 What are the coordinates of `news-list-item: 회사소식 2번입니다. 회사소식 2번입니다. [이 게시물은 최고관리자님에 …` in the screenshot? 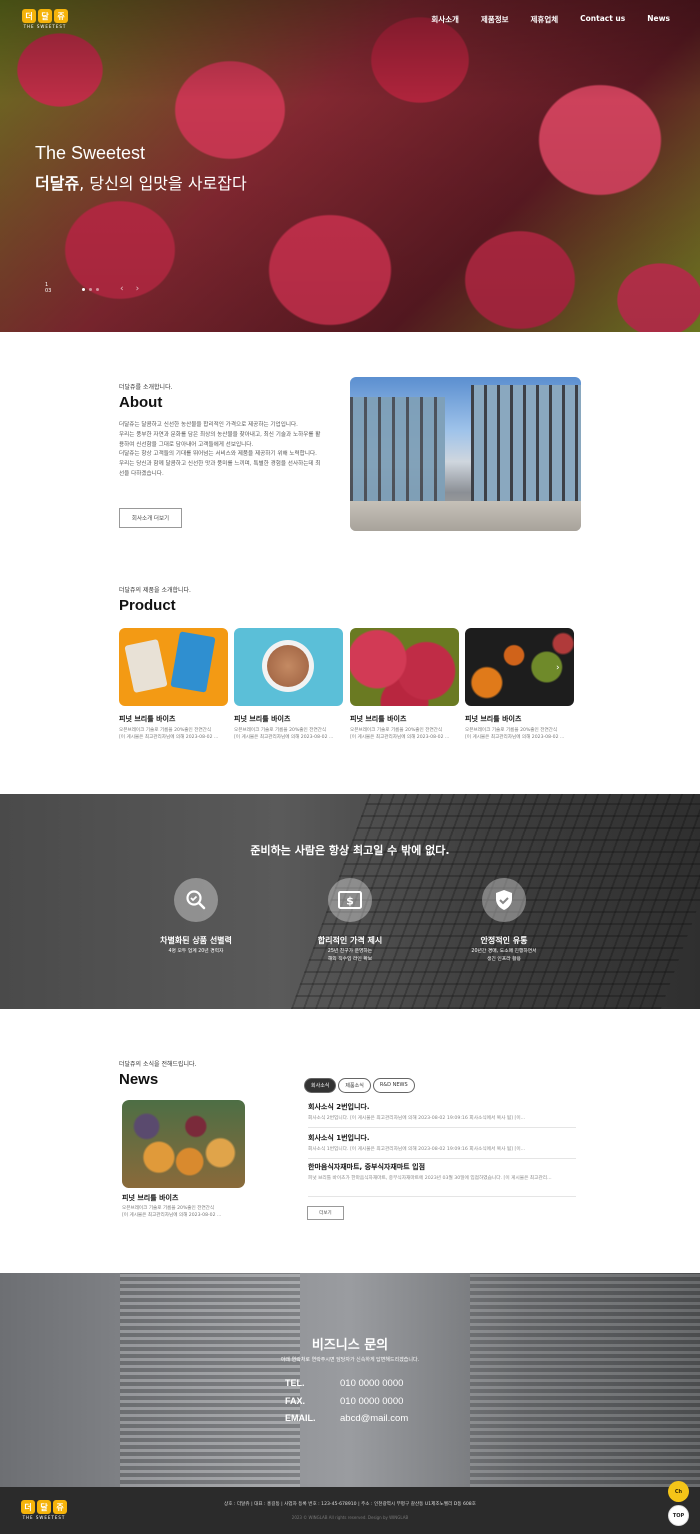 It's located at (442, 1115).